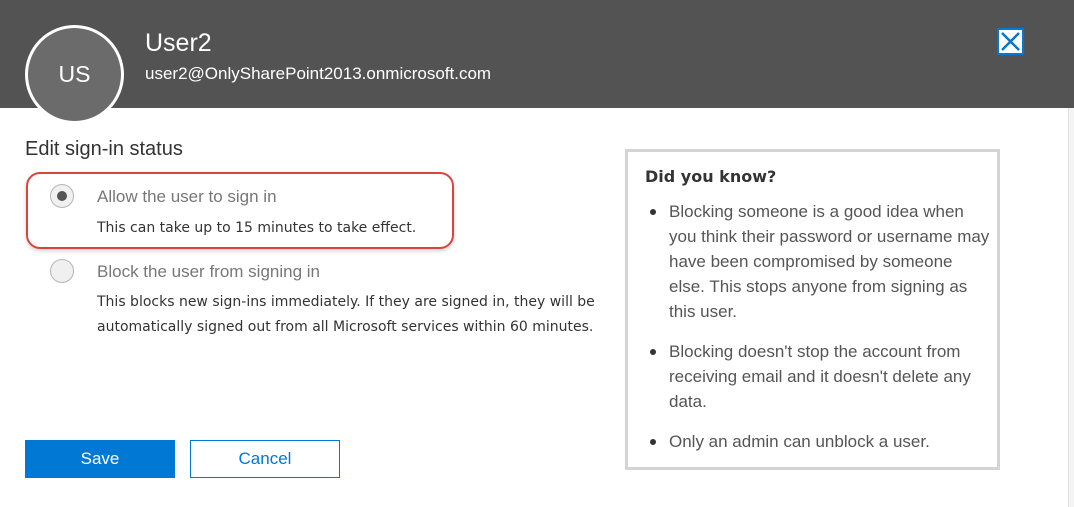 The height and width of the screenshot is (507, 1074). I want to click on block-signin-radio, so click(62, 271).